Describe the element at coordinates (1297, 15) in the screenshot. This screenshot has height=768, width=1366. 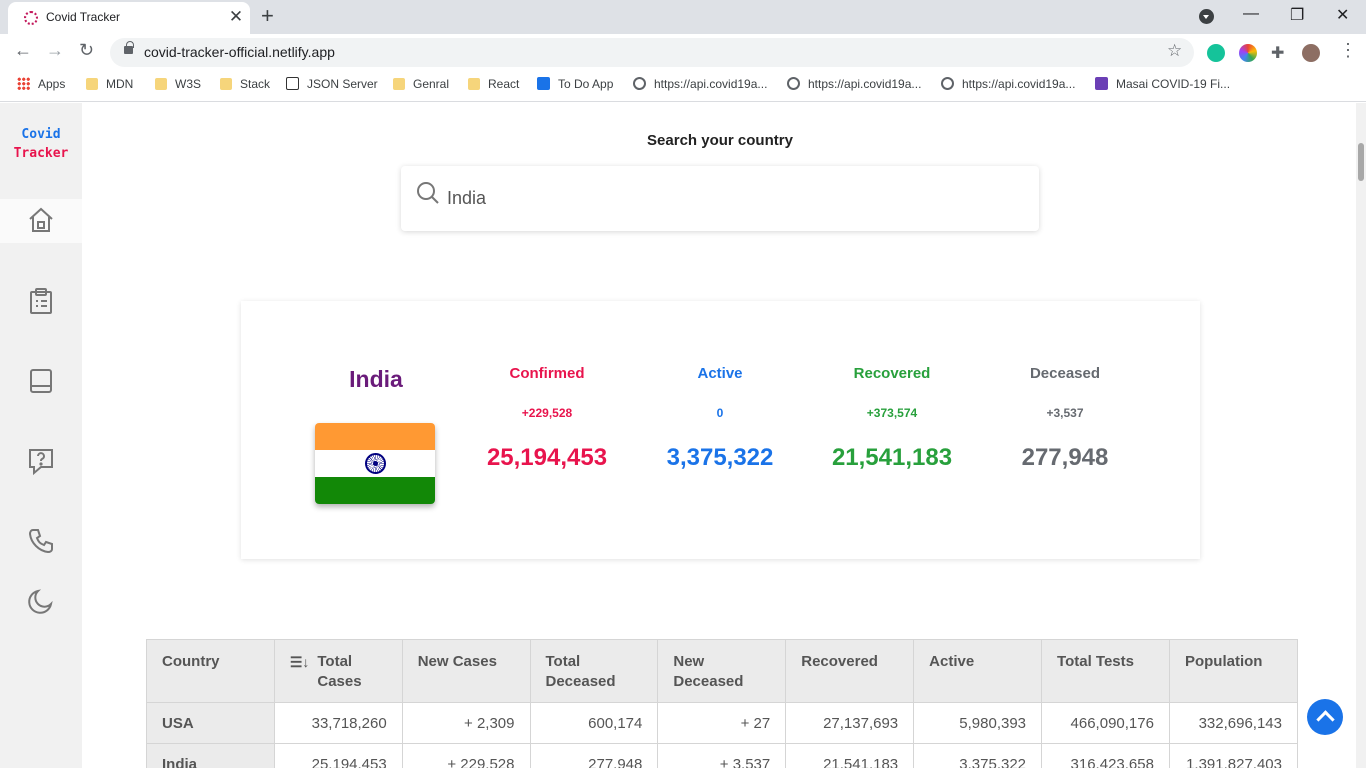
I see `restore-icon: ❐` at that location.